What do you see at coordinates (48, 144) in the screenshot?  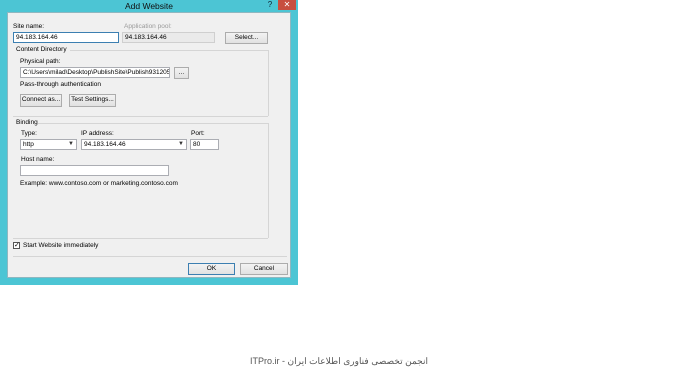 I see `binding-type-select: http ▼` at bounding box center [48, 144].